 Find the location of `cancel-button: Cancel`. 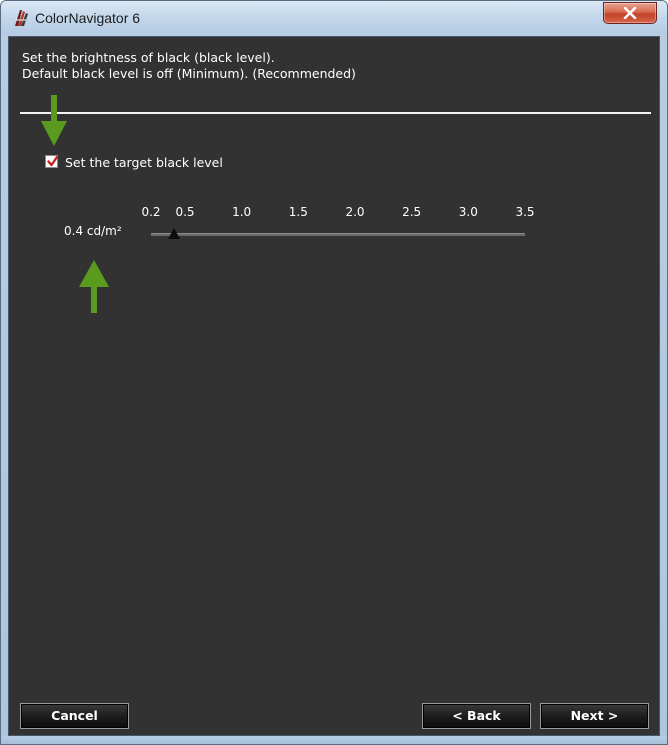

cancel-button: Cancel is located at coordinates (74, 716).